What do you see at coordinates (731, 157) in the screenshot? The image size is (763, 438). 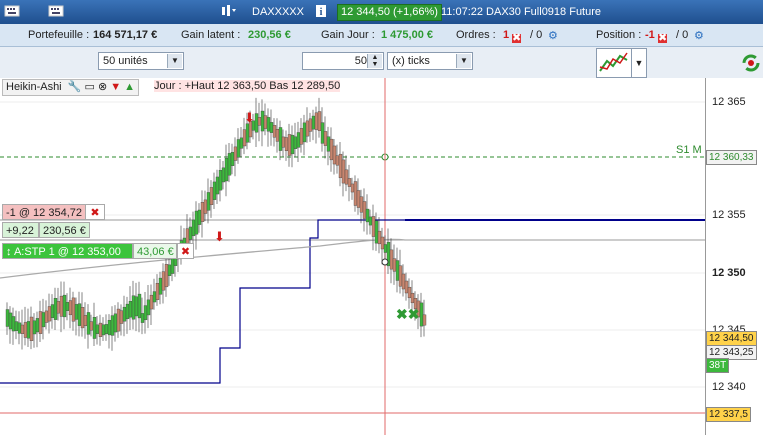 I see `s1-price-box: 12 360,33` at bounding box center [731, 157].